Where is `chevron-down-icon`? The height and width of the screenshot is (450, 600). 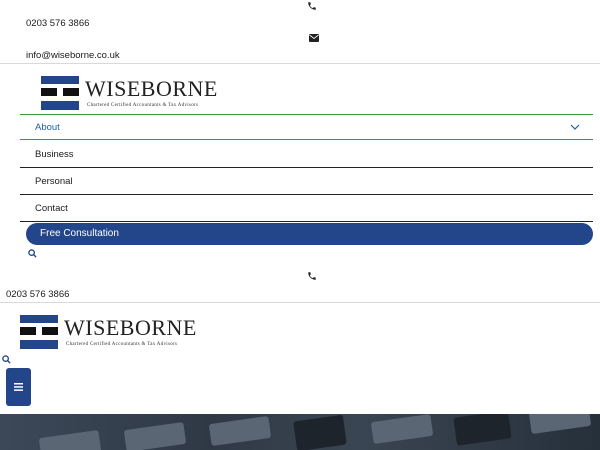 chevron-down-icon is located at coordinates (575, 127).